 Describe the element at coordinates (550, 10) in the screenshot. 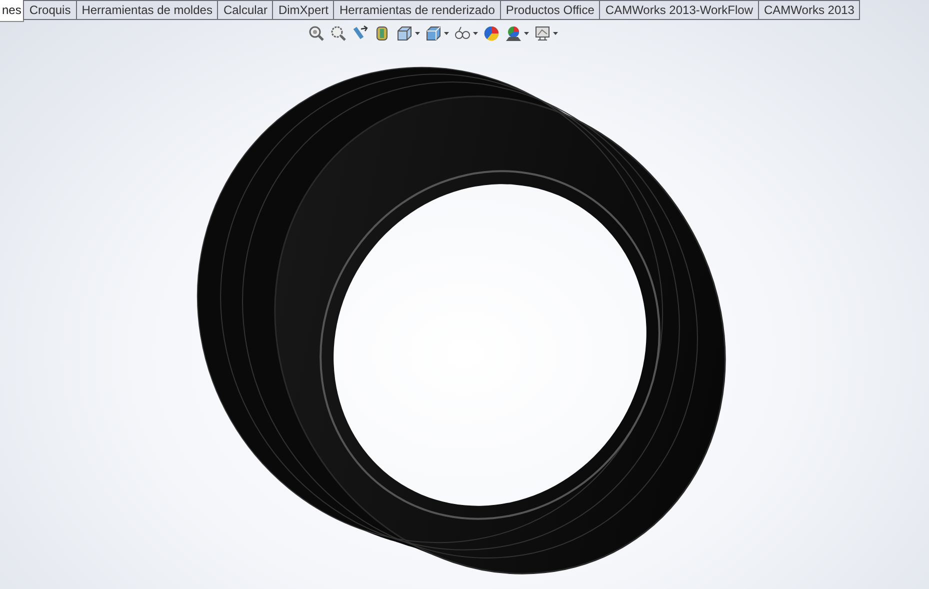

I see `ribbon-tab: Productos Office` at that location.